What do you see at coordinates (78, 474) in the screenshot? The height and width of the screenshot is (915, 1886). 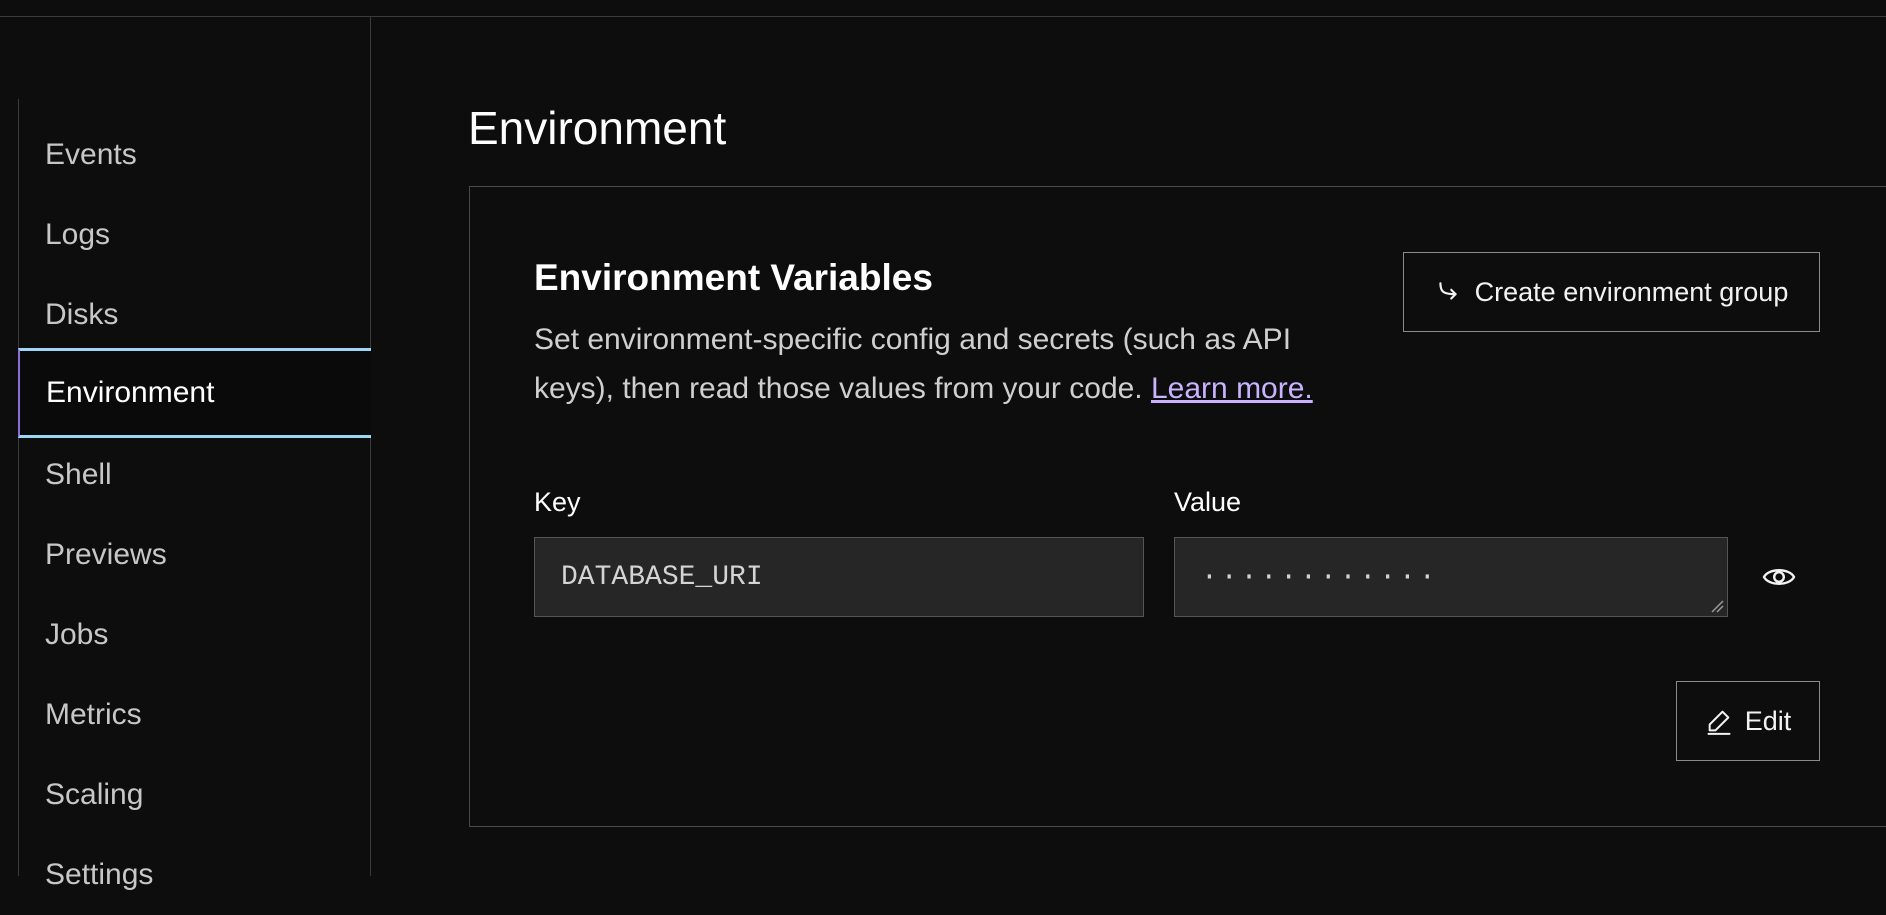 I see `sidebar-item-label: Shell` at bounding box center [78, 474].